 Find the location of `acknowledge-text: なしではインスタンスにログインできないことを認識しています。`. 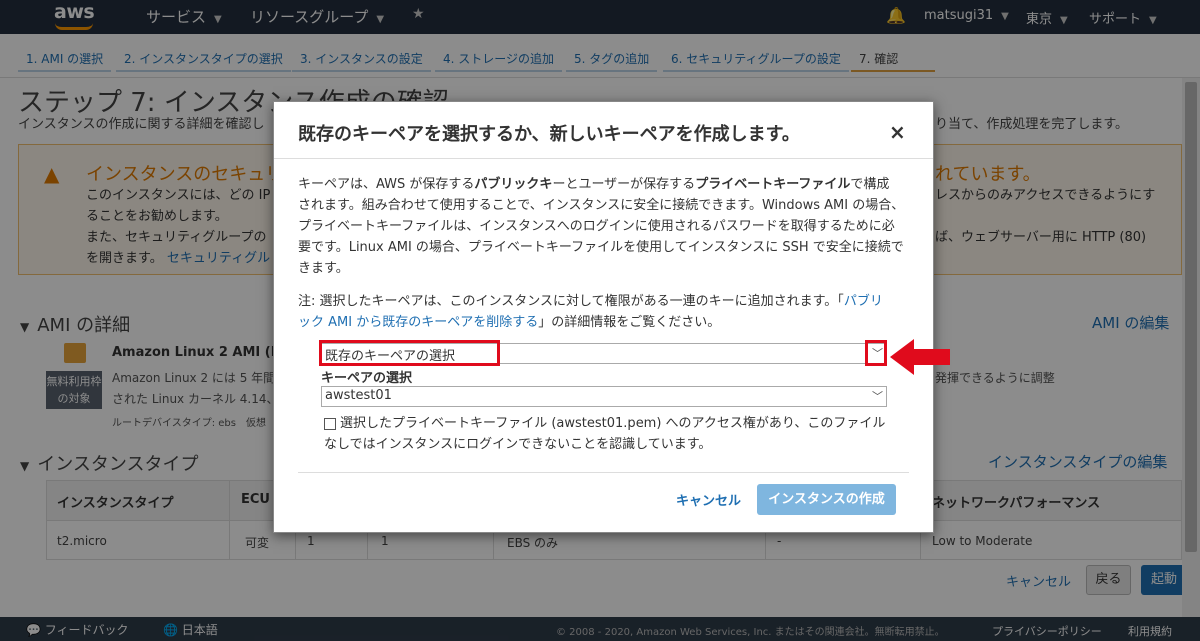

acknowledge-text: なしではインスタンスにログインできないことを認識しています。 is located at coordinates (518, 444).